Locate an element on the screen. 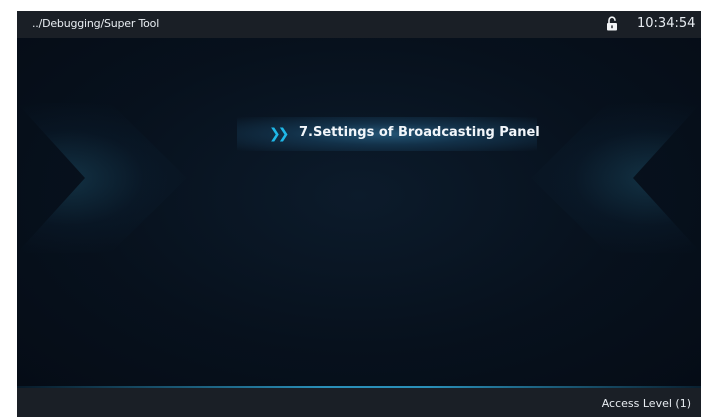 This screenshot has height=417, width=701. access-level-indicator: Access Level (1) is located at coordinates (646, 403).